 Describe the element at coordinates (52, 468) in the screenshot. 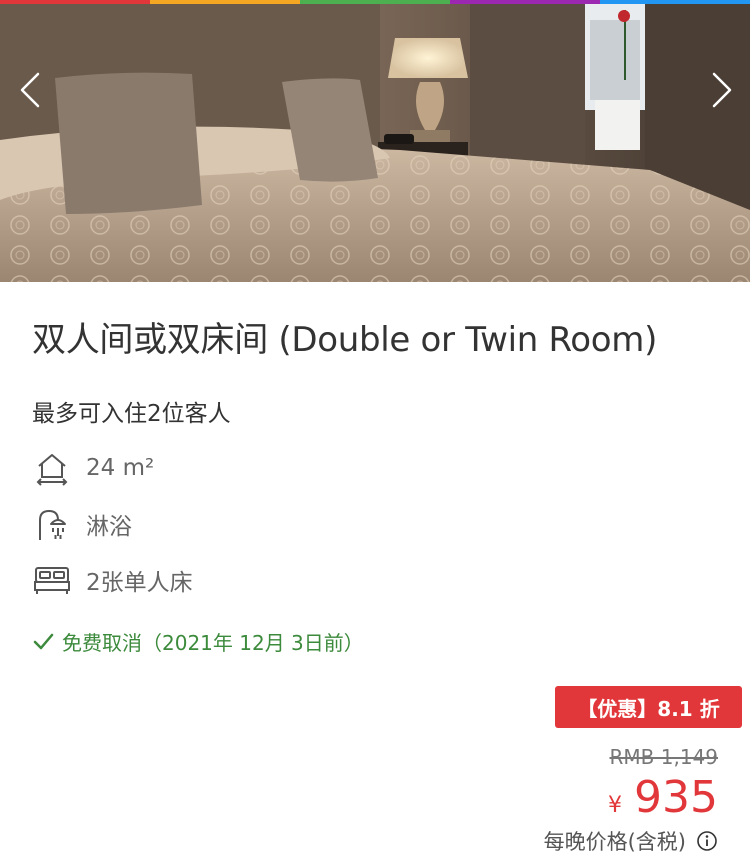

I see `area-icon` at that location.